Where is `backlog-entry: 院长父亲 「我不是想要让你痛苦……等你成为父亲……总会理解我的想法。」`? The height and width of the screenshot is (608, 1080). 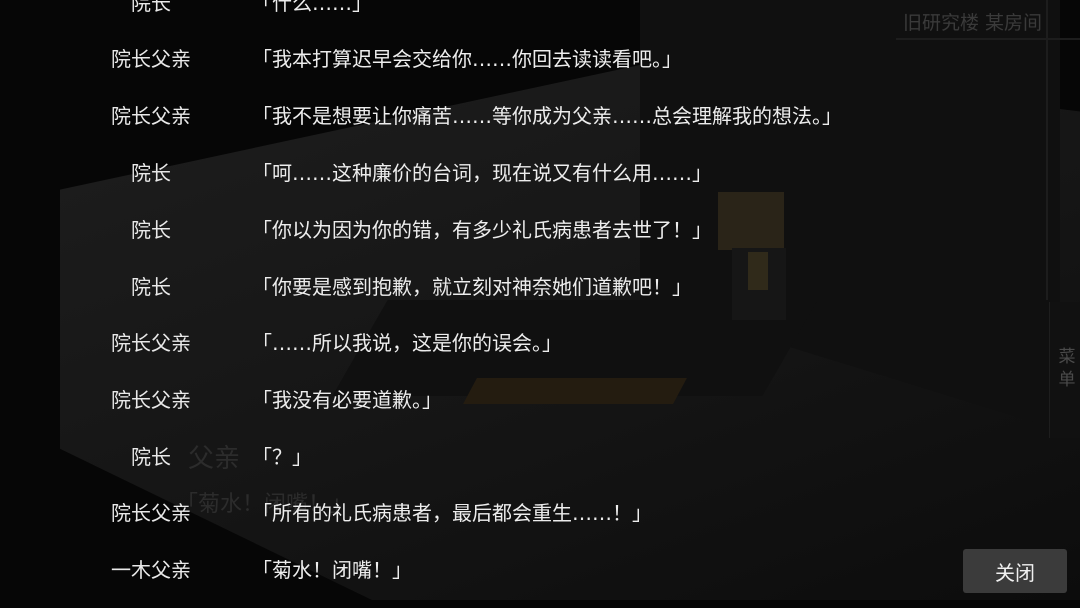 backlog-entry: 院长父亲 「我不是想要让你痛苦……等你成为父亲……总会理解我的想法。」 is located at coordinates (480, 116).